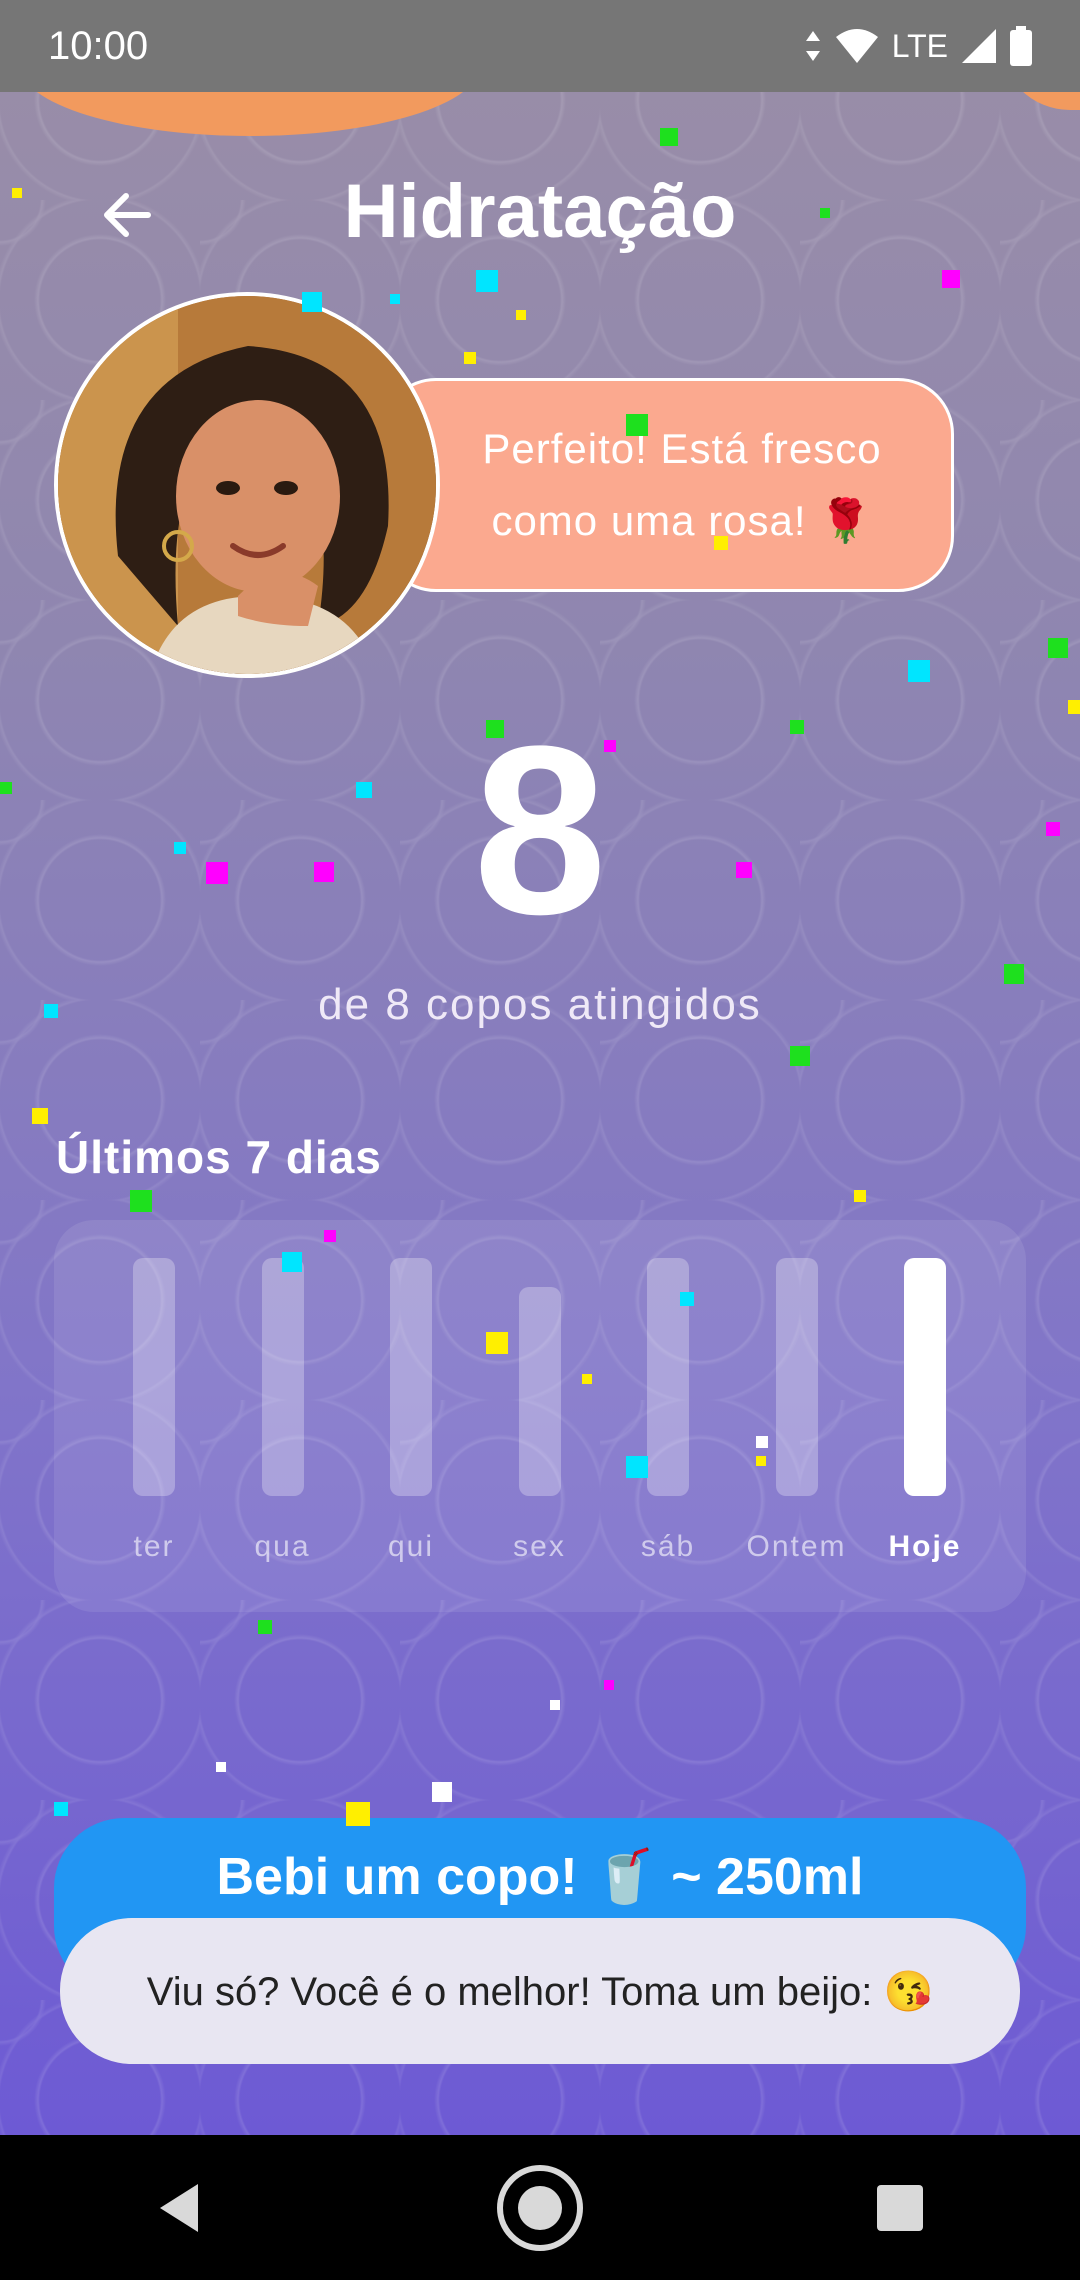 This screenshot has height=2280, width=1080. What do you see at coordinates (540, 1004) in the screenshot?
I see `goal-text: de 8 copos atingidos` at bounding box center [540, 1004].